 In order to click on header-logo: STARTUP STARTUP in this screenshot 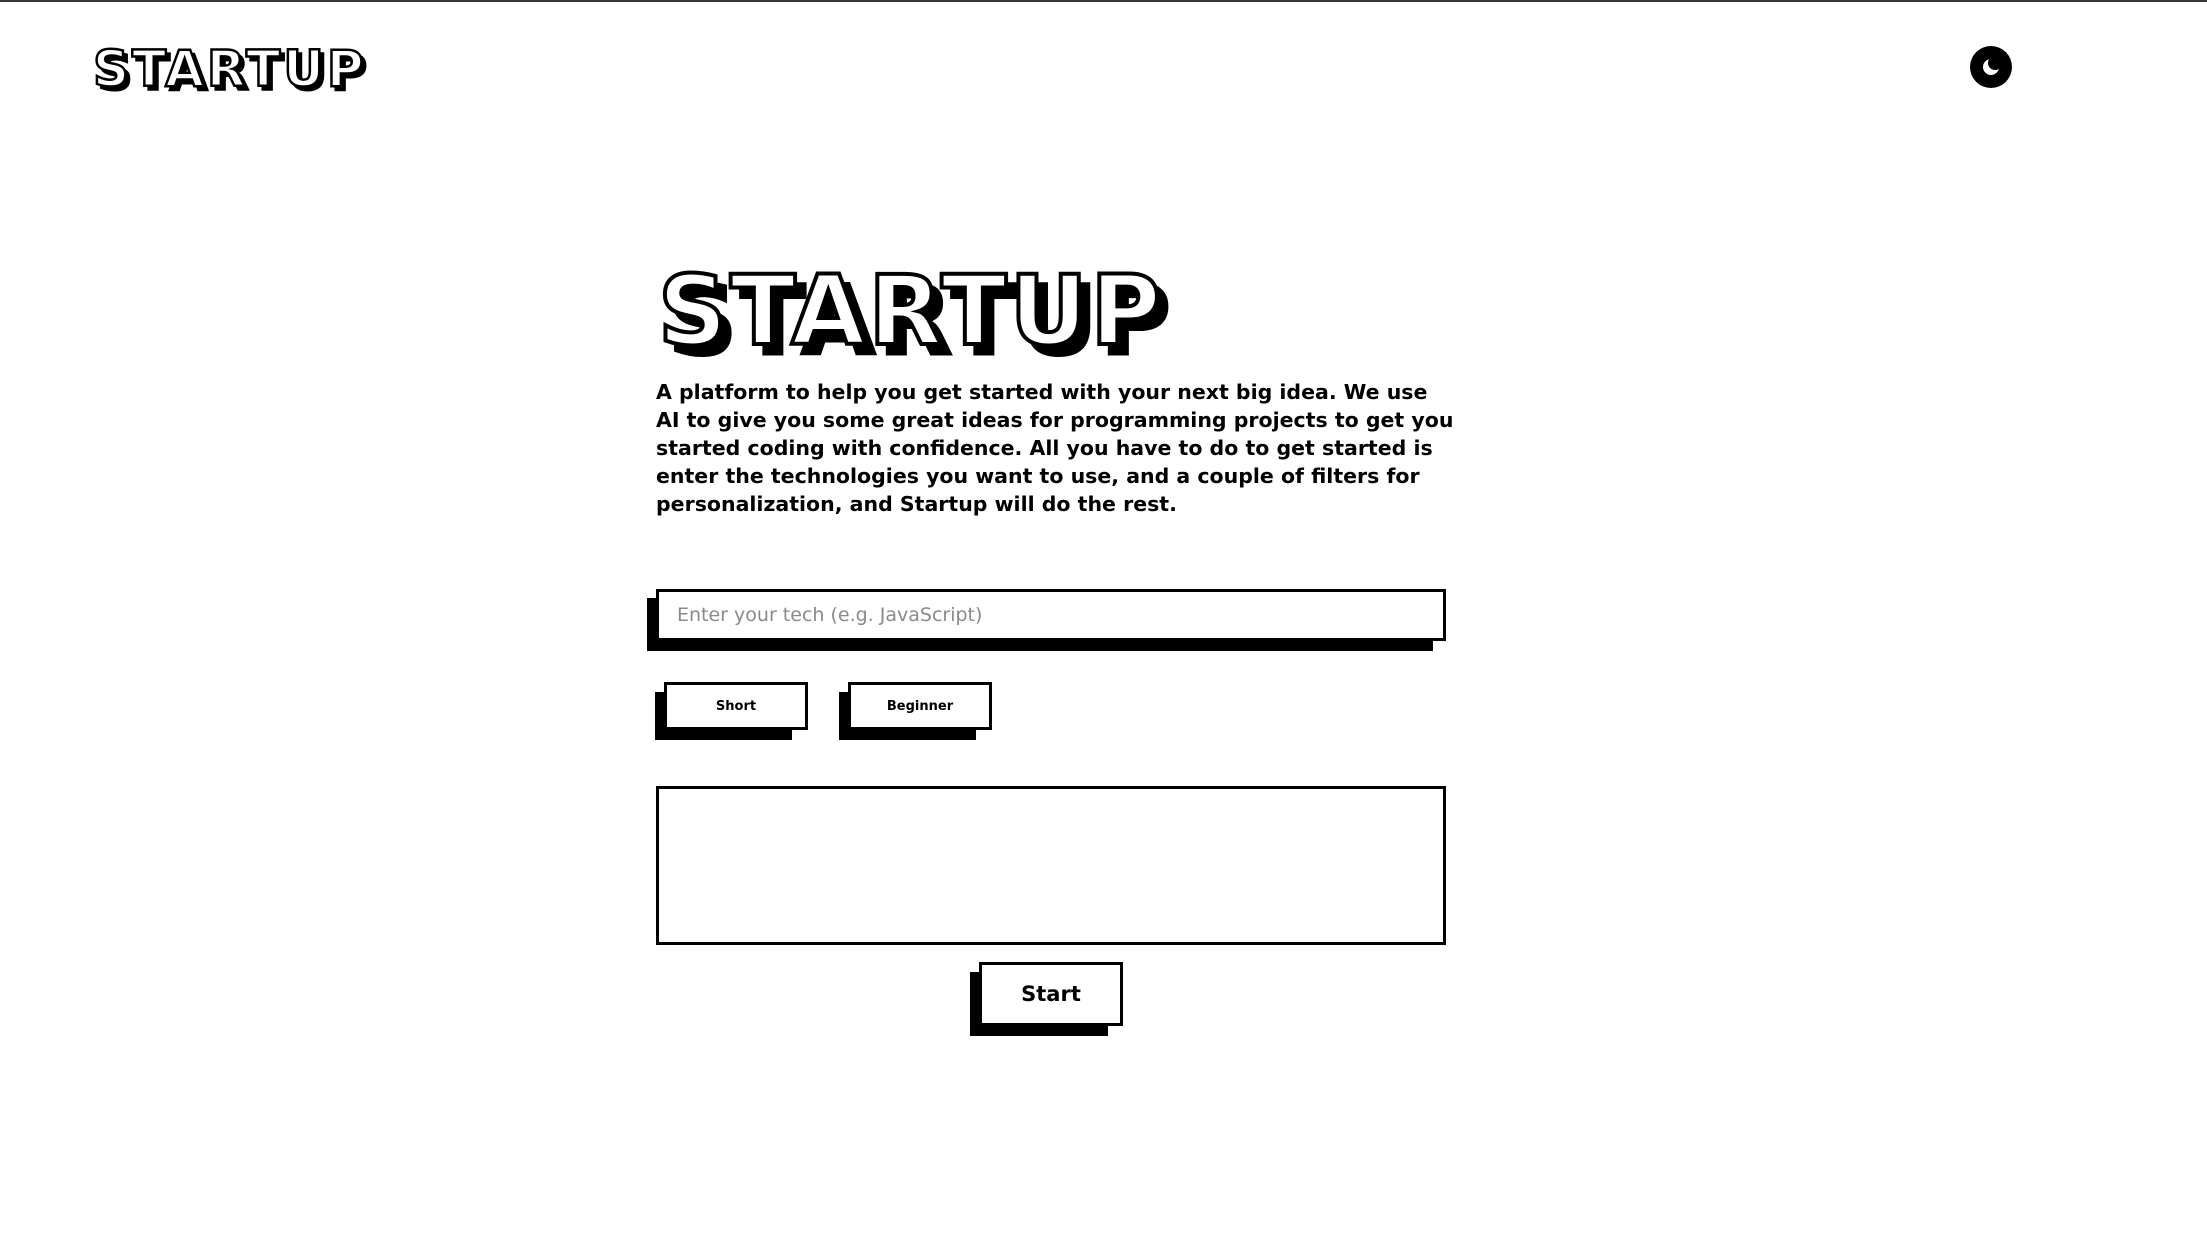, I will do `click(236, 70)`.